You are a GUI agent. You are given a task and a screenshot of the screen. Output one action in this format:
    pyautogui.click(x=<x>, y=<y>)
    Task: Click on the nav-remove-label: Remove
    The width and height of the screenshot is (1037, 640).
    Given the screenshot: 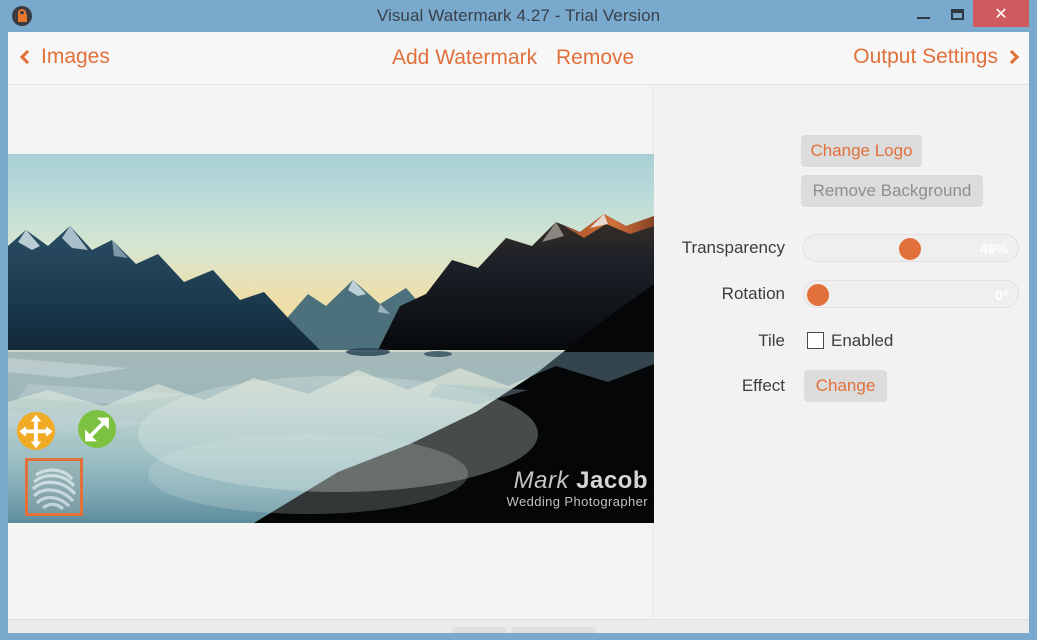 What is the action you would take?
    pyautogui.click(x=595, y=57)
    